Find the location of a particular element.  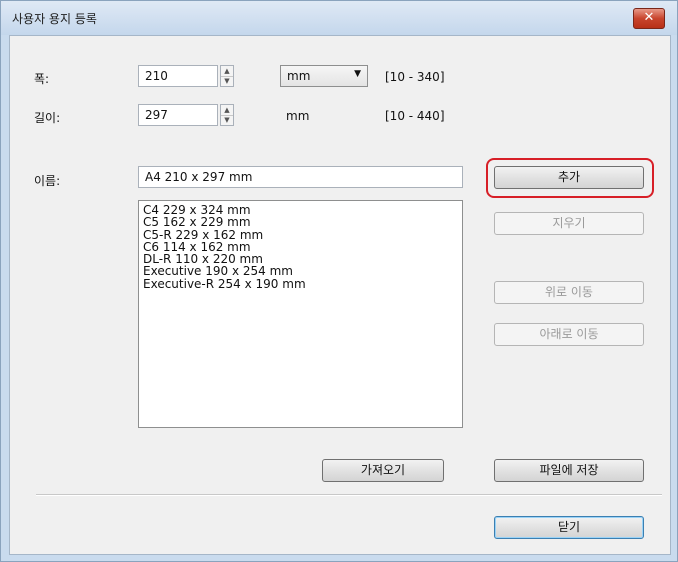

close-icon: ✕ is located at coordinates (649, 17).